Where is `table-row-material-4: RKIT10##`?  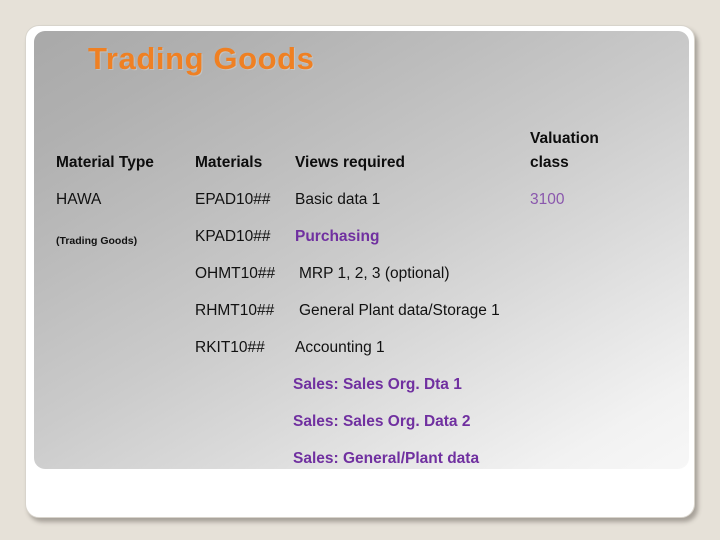 table-row-material-4: RKIT10## is located at coordinates (230, 347).